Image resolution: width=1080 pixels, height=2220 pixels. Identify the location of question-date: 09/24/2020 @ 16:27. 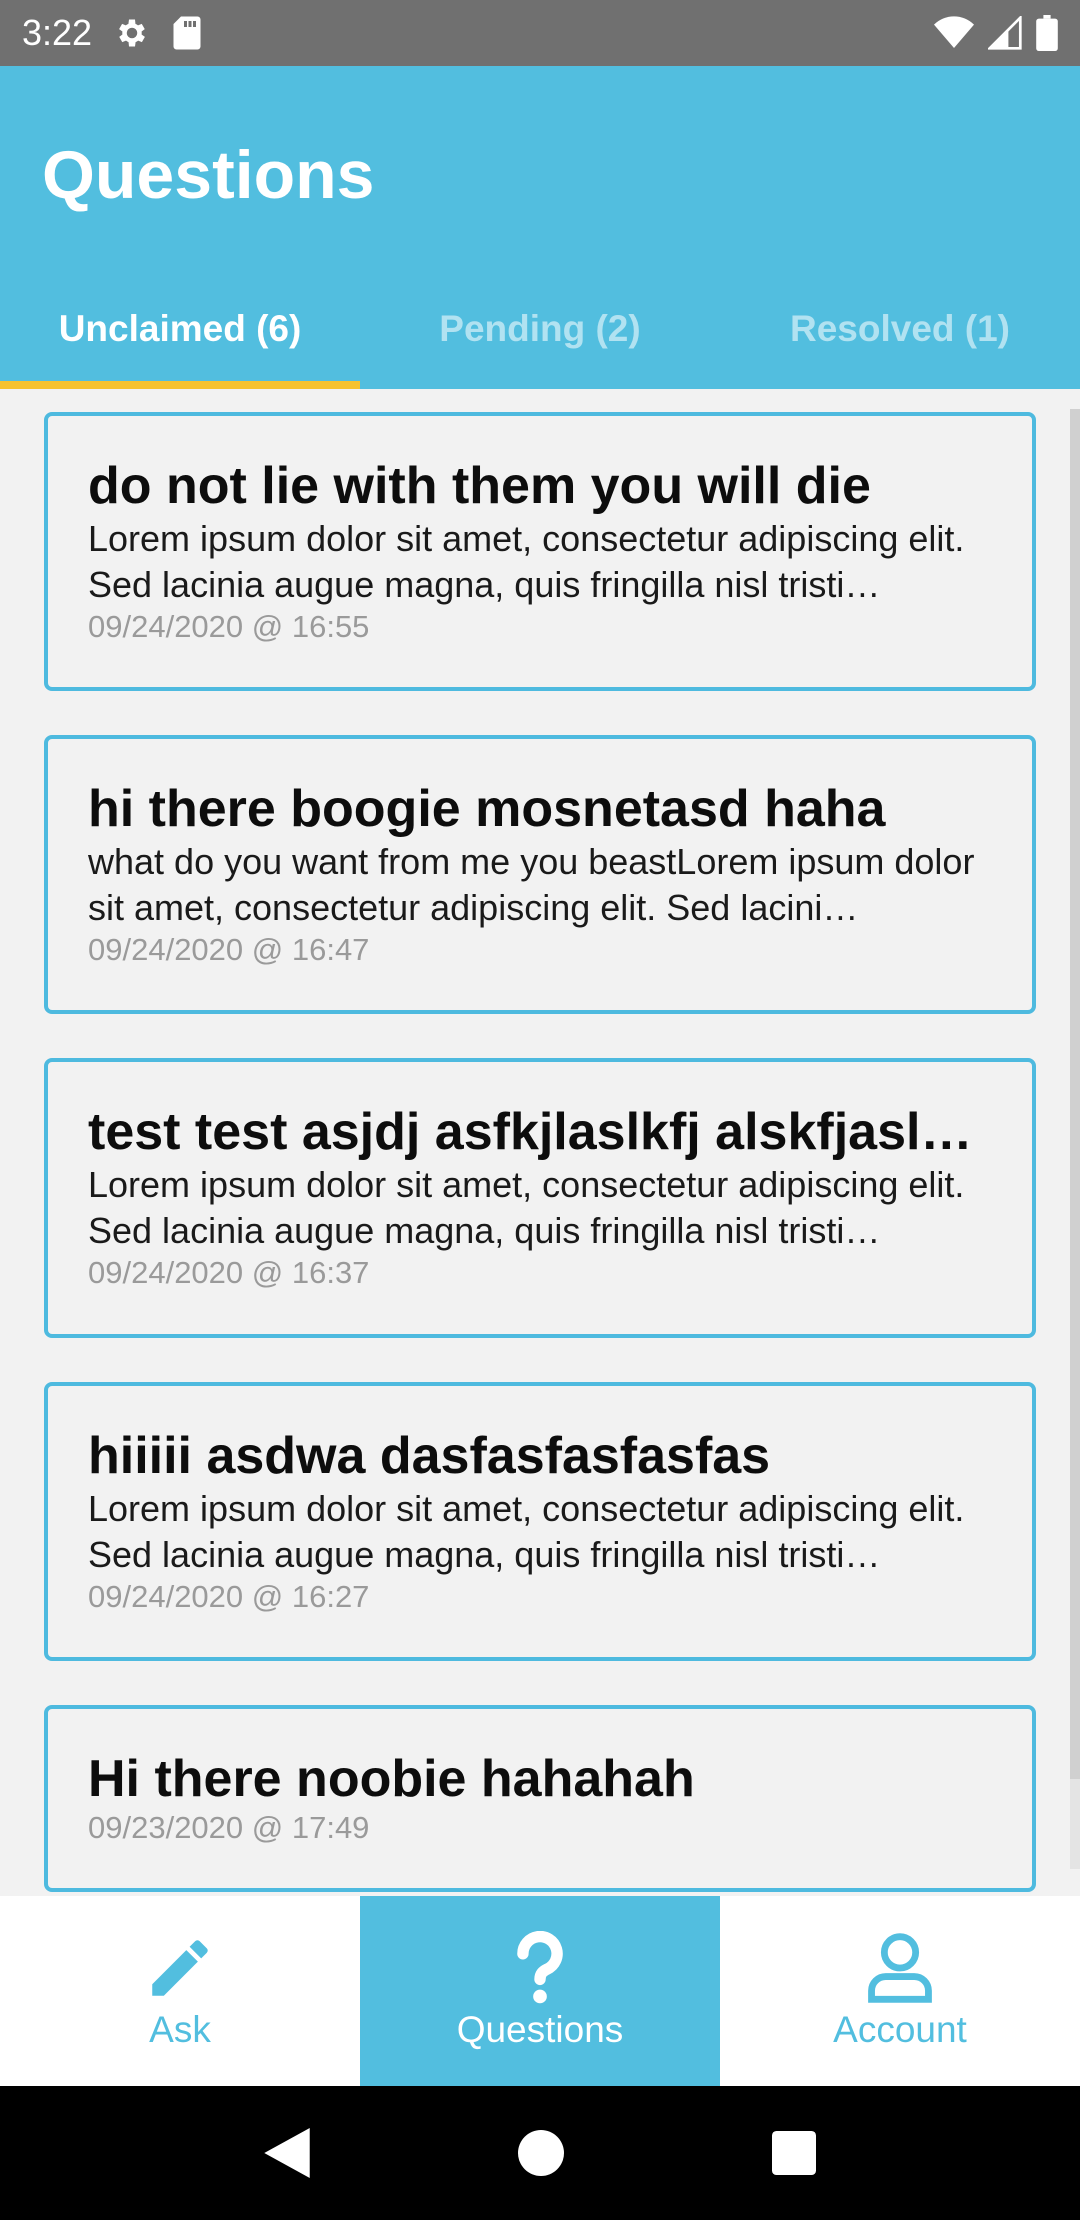
(229, 1596).